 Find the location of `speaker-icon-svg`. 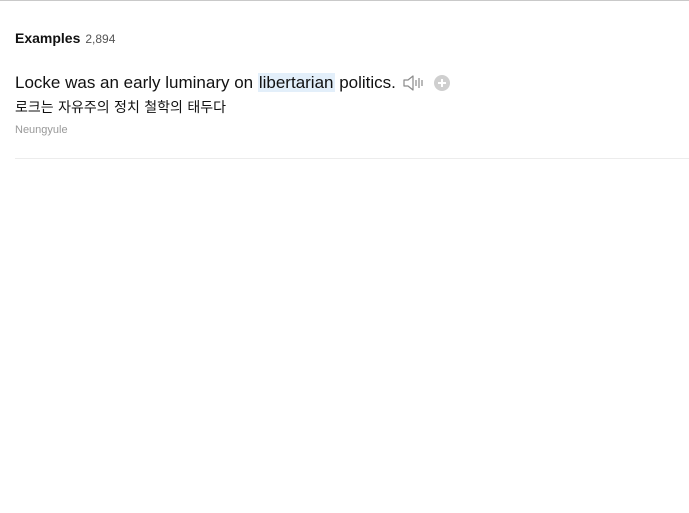

speaker-icon-svg is located at coordinates (413, 83).